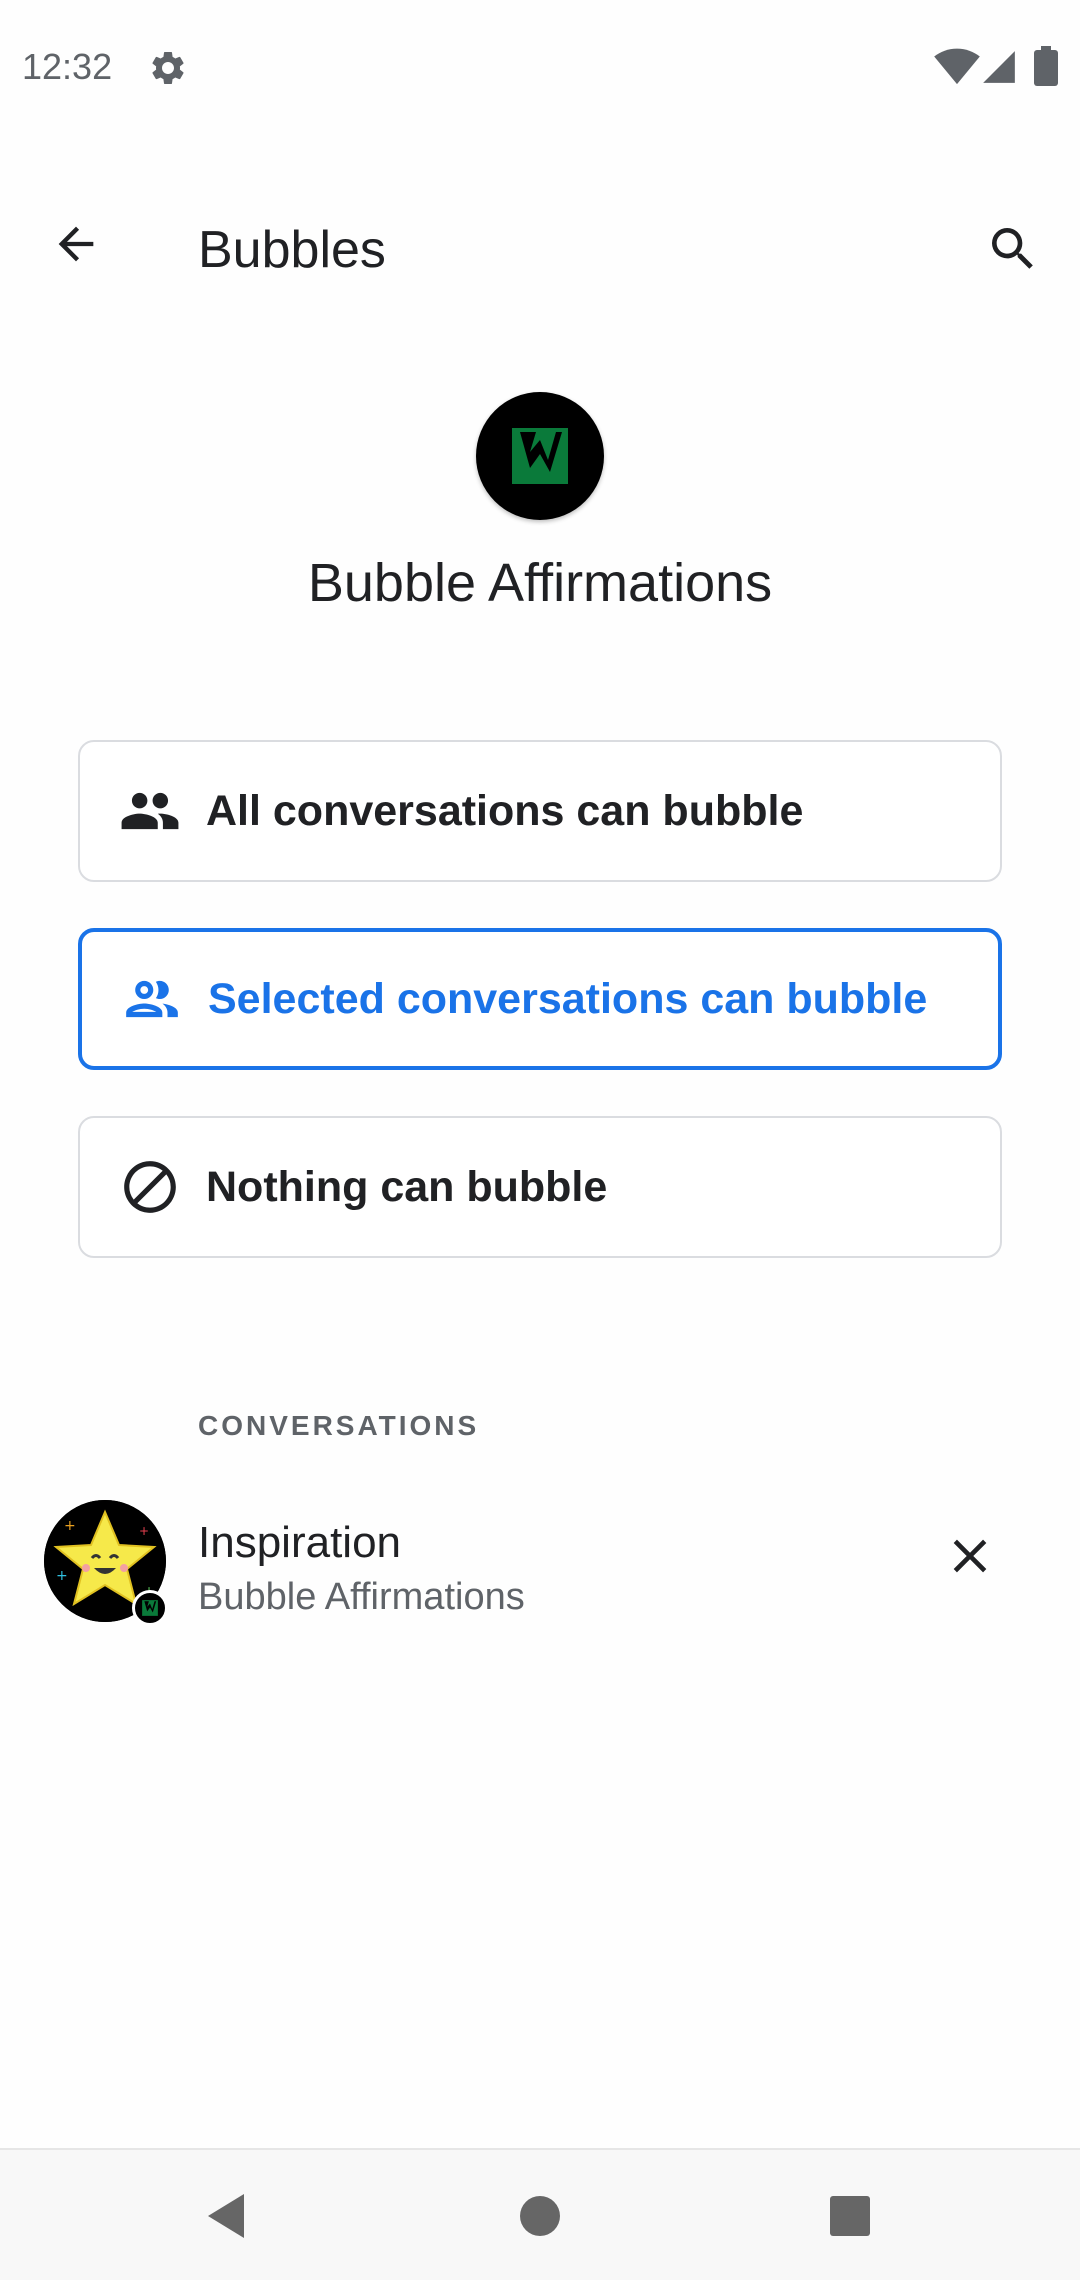 Image resolution: width=1080 pixels, height=2280 pixels. I want to click on search-button, so click(1013, 249).